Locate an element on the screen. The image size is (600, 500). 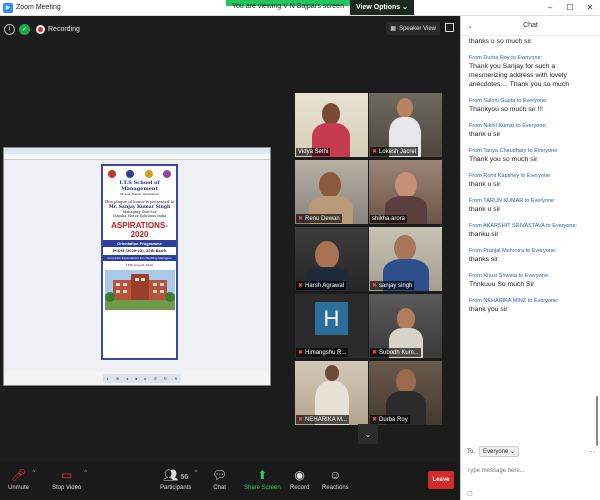
record-dot-icon is located at coordinates (40, 29).